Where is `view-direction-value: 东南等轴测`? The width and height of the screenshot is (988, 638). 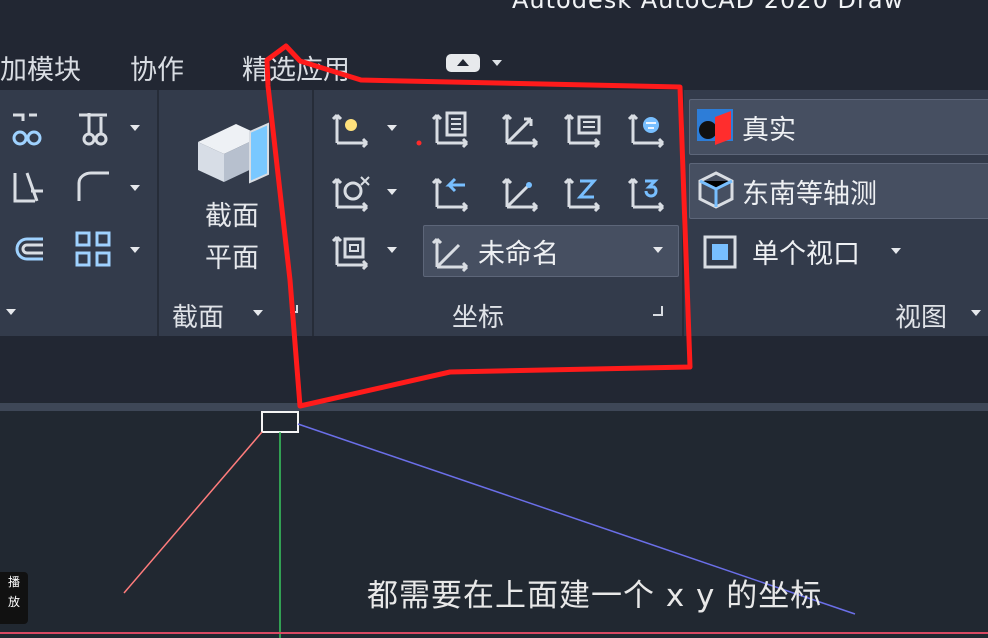 view-direction-value: 东南等轴测 is located at coordinates (809, 194).